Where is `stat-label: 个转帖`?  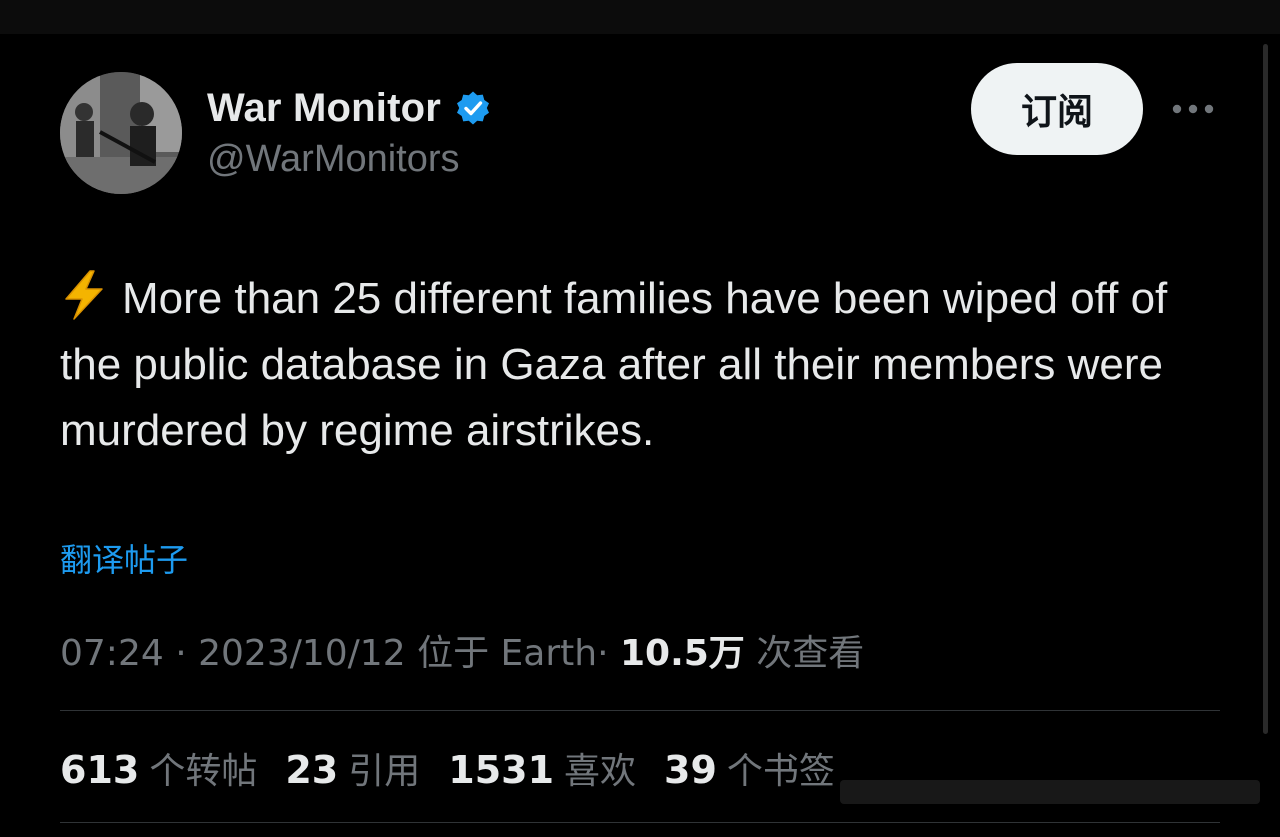 stat-label: 个转帖 is located at coordinates (203, 771).